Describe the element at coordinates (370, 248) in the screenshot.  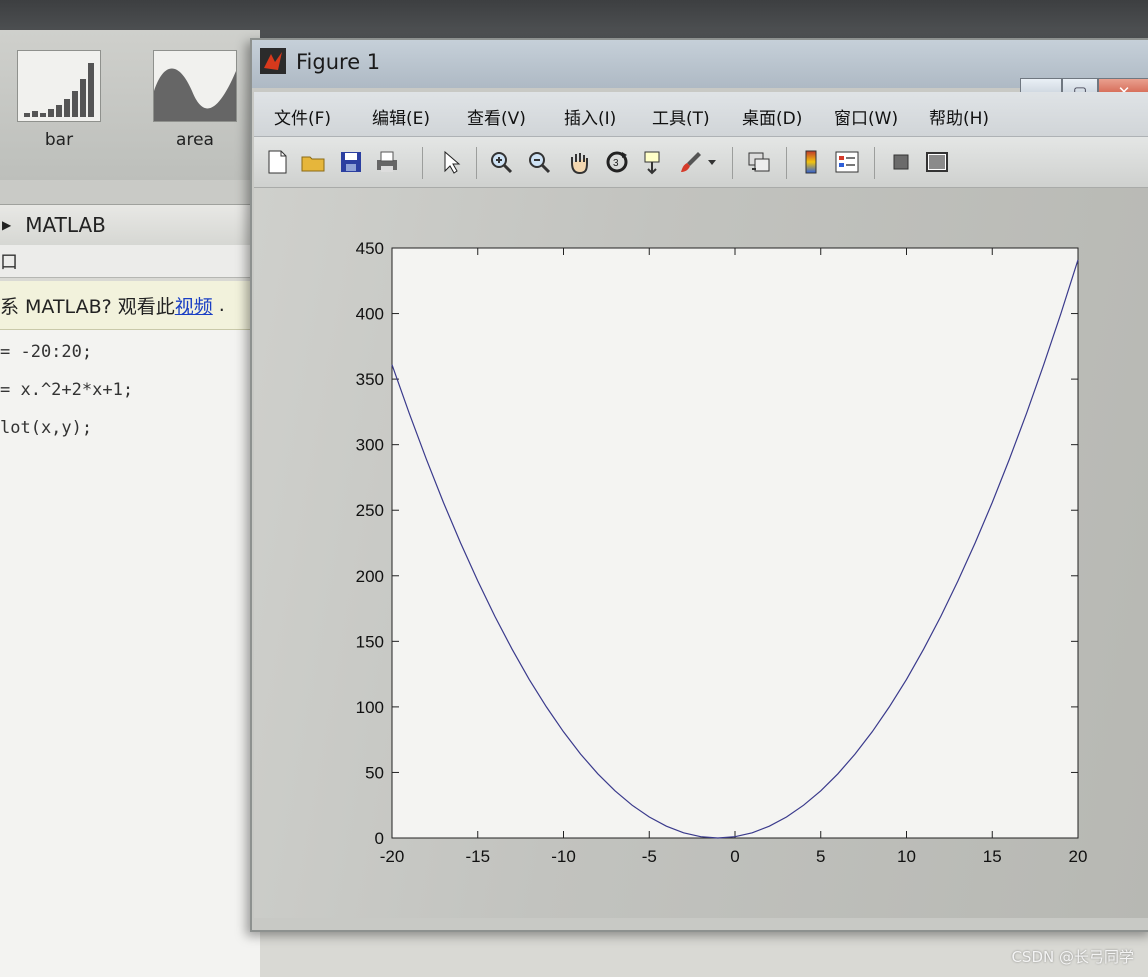
I see `y-tick-label: 450` at that location.